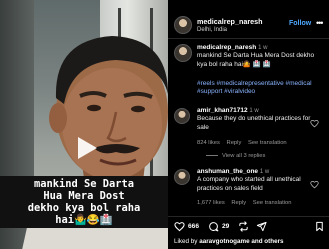  I want to click on repost-icon, so click(243, 226).